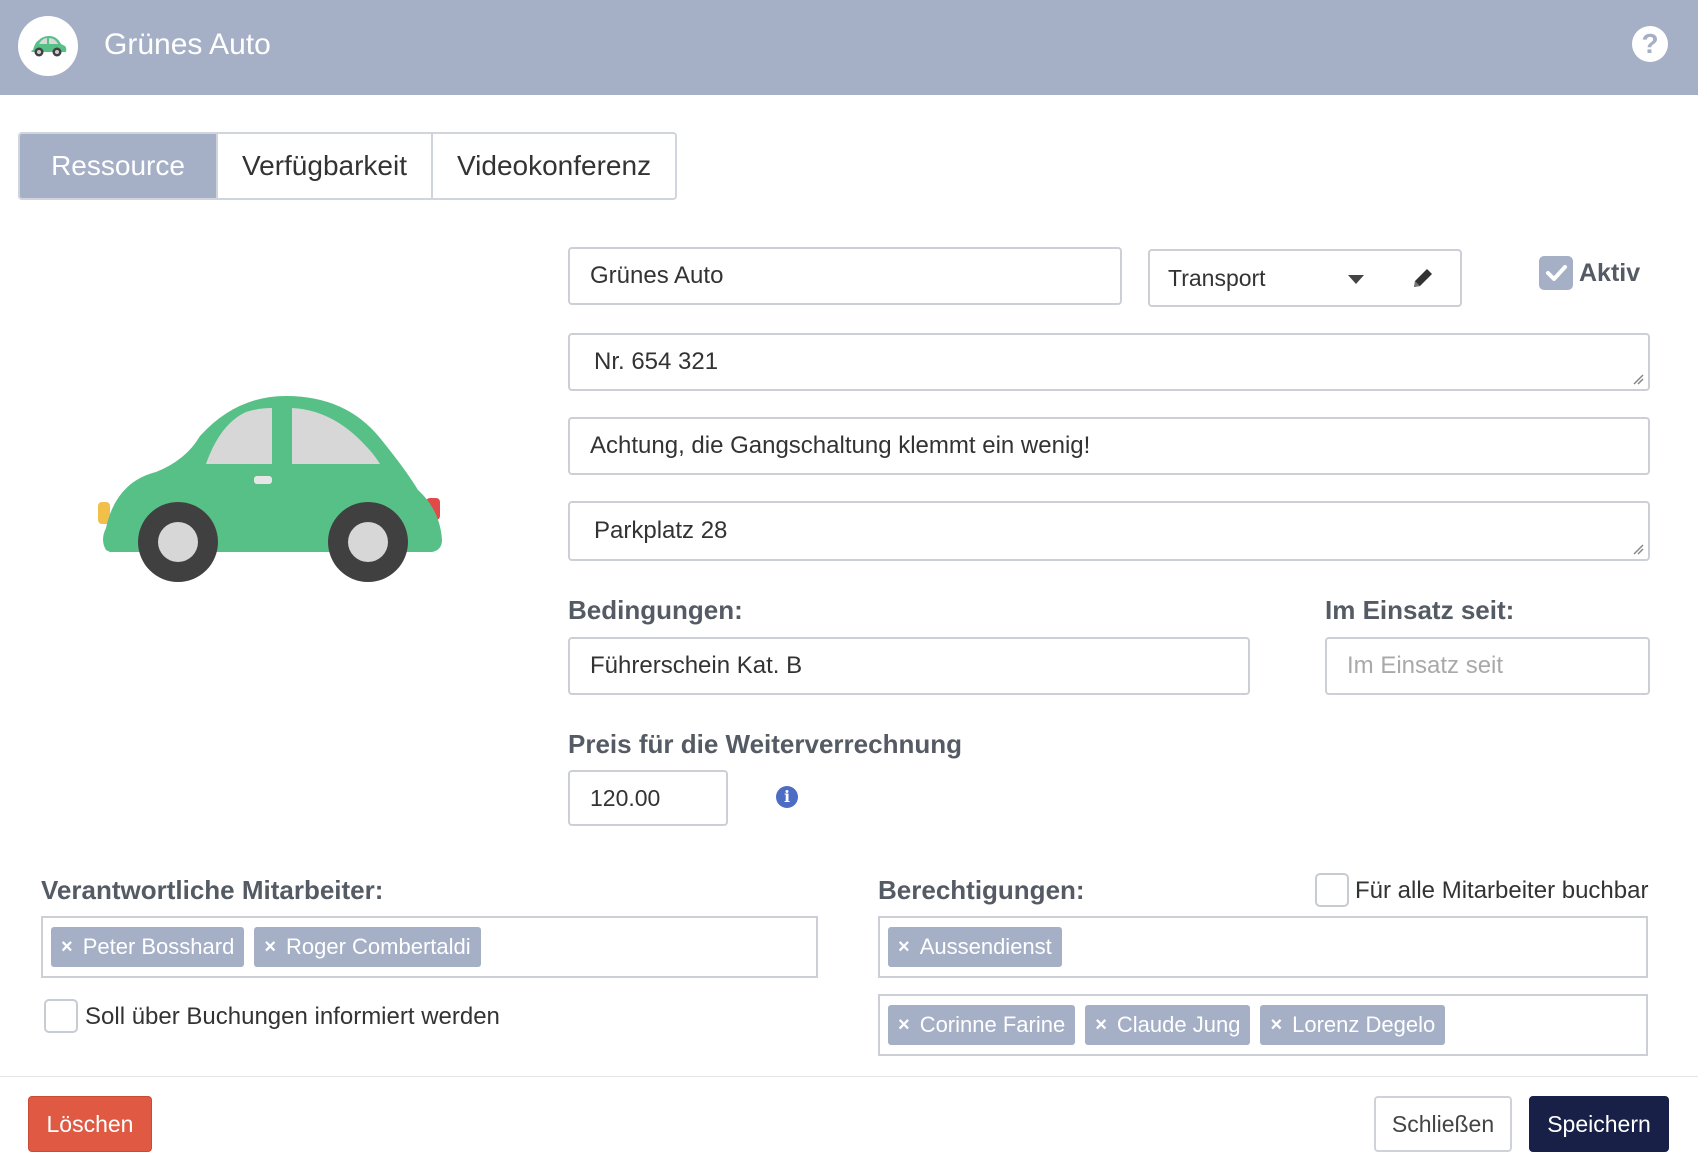  Describe the element at coordinates (655, 610) in the screenshot. I see `conditions-label: Bedingungen:` at that location.